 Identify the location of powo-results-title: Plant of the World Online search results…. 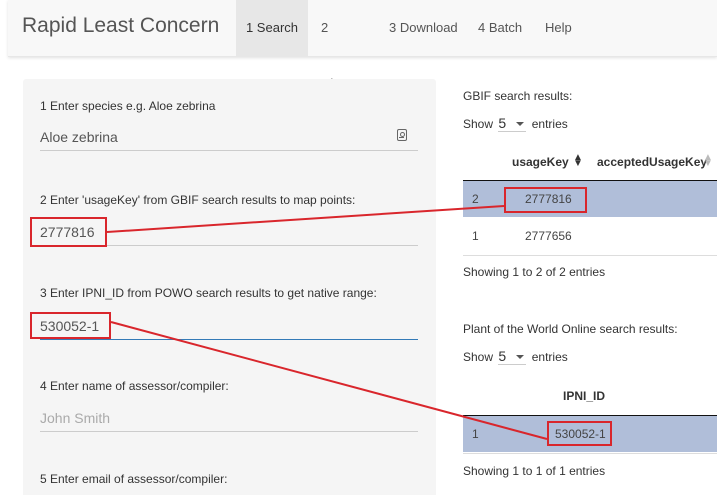
(570, 329).